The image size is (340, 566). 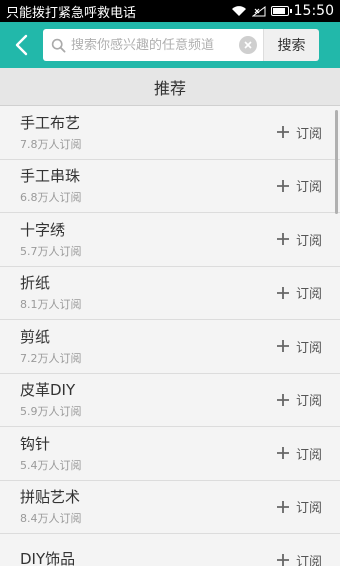 I want to click on channel-name: 手工布艺, so click(x=50, y=122).